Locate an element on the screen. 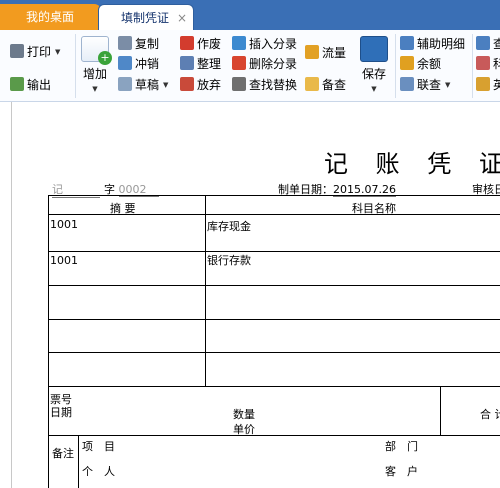 Image resolution: width=500 pixels, height=488 pixels. close-icon: × is located at coordinates (182, 18).